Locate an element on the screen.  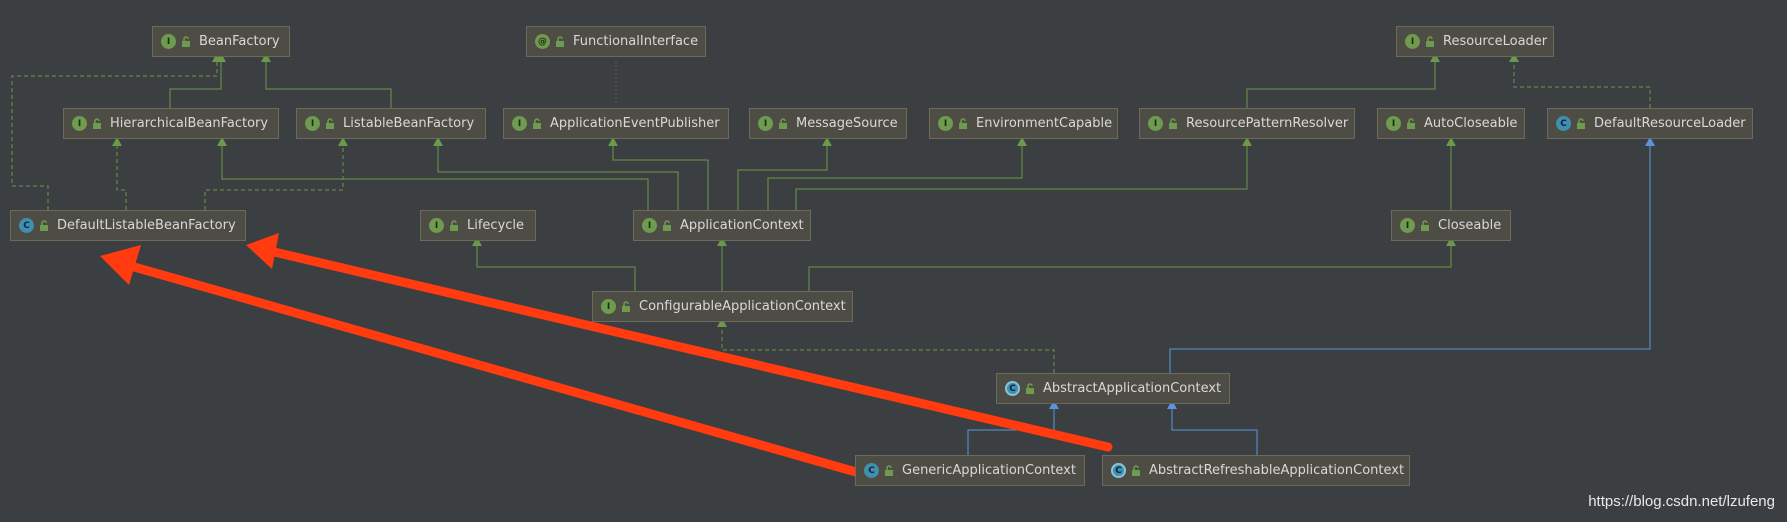
node-label: AbstractApplicationContext is located at coordinates (1132, 388).